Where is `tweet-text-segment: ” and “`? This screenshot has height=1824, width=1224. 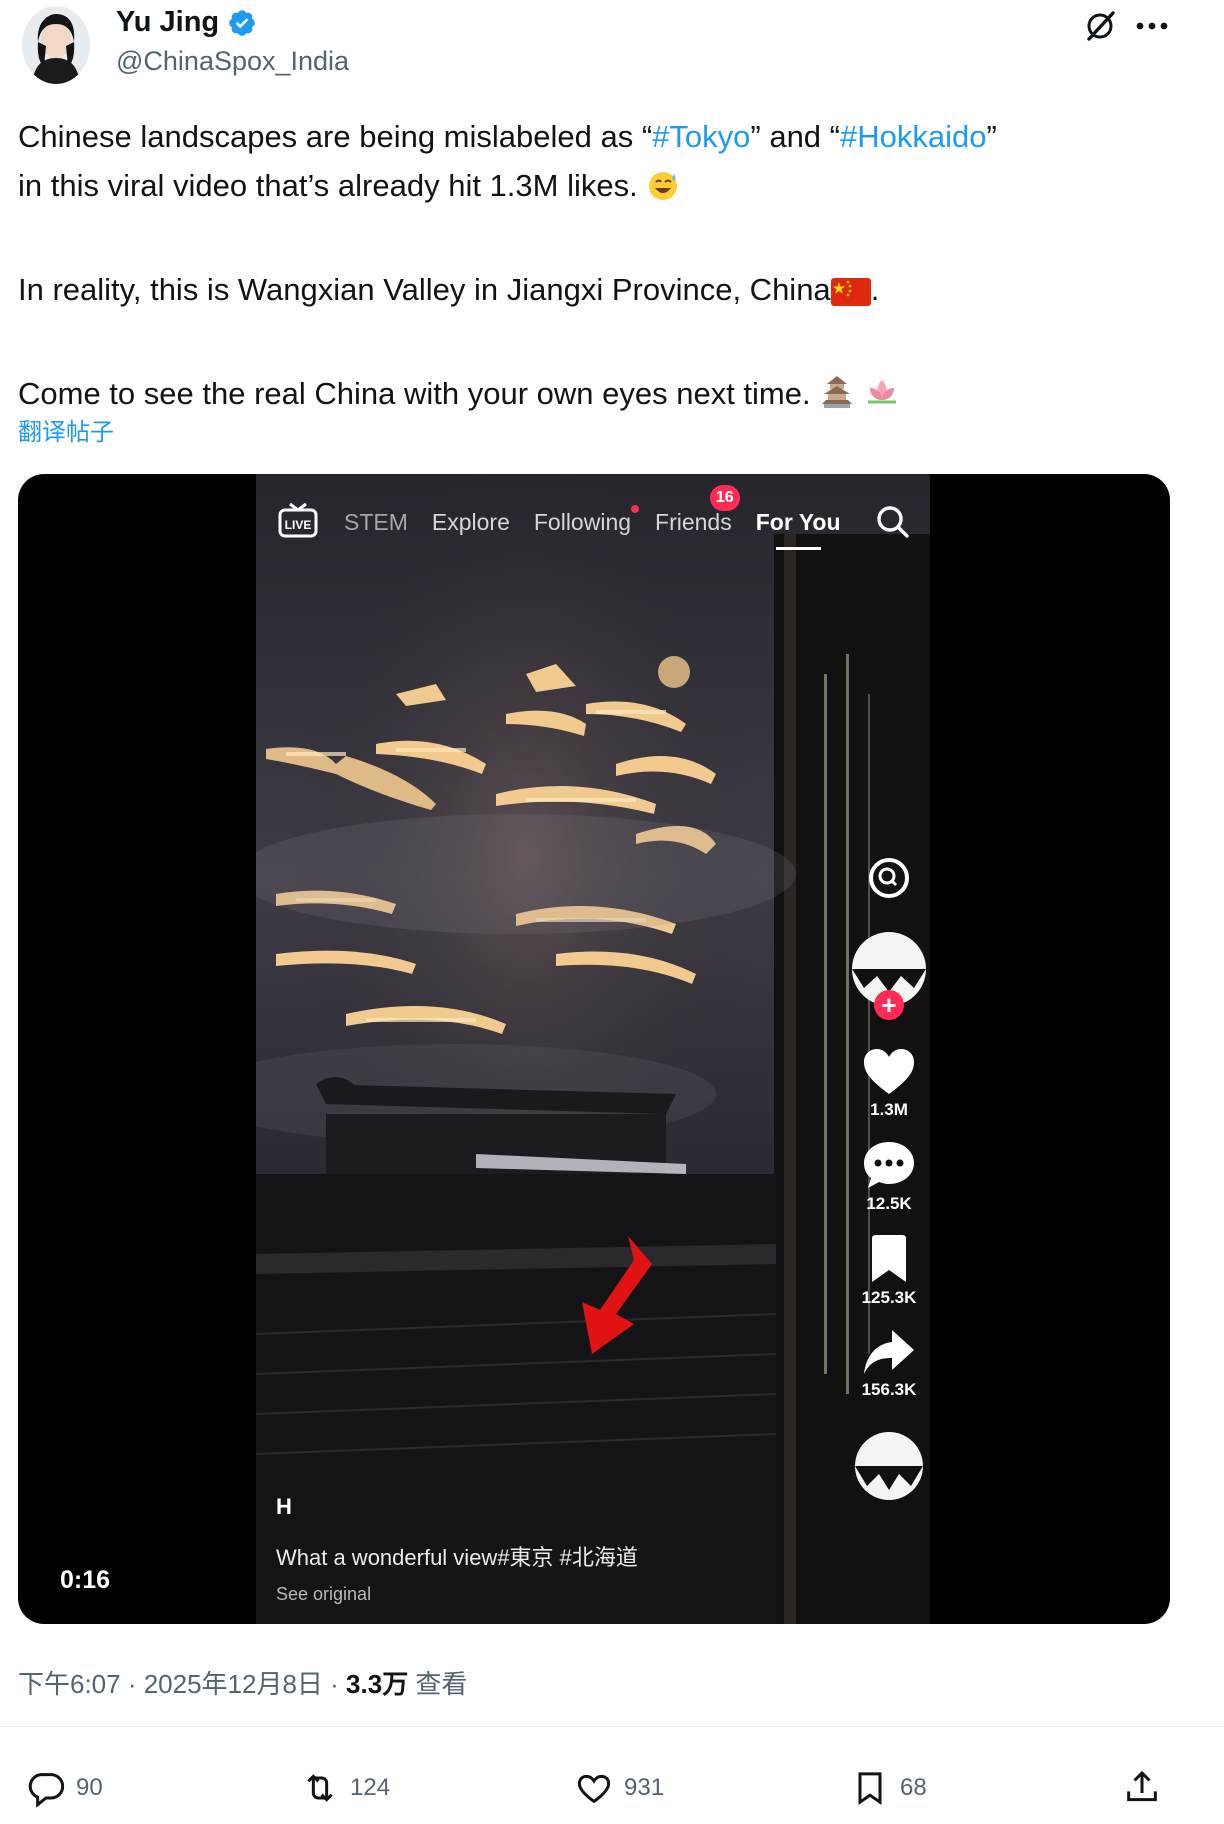 tweet-text-segment: ” and “ is located at coordinates (795, 136).